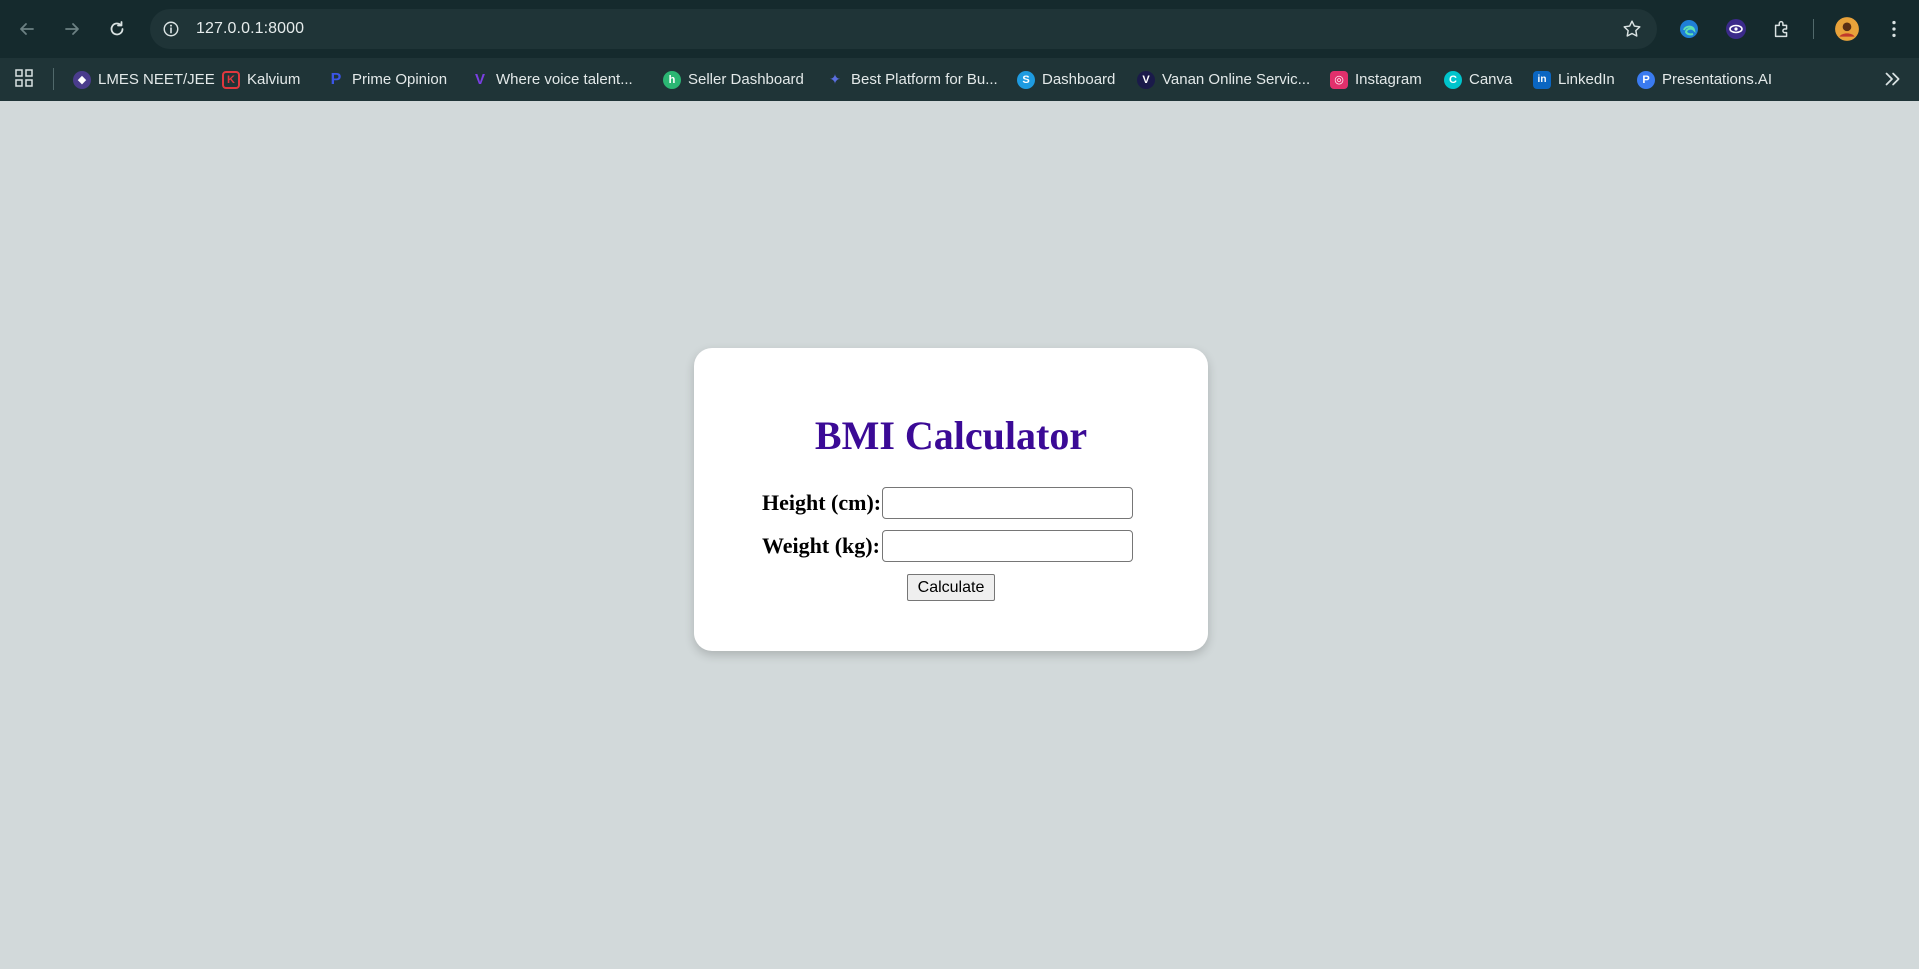  I want to click on seller-dashboard-icon: h, so click(672, 79).